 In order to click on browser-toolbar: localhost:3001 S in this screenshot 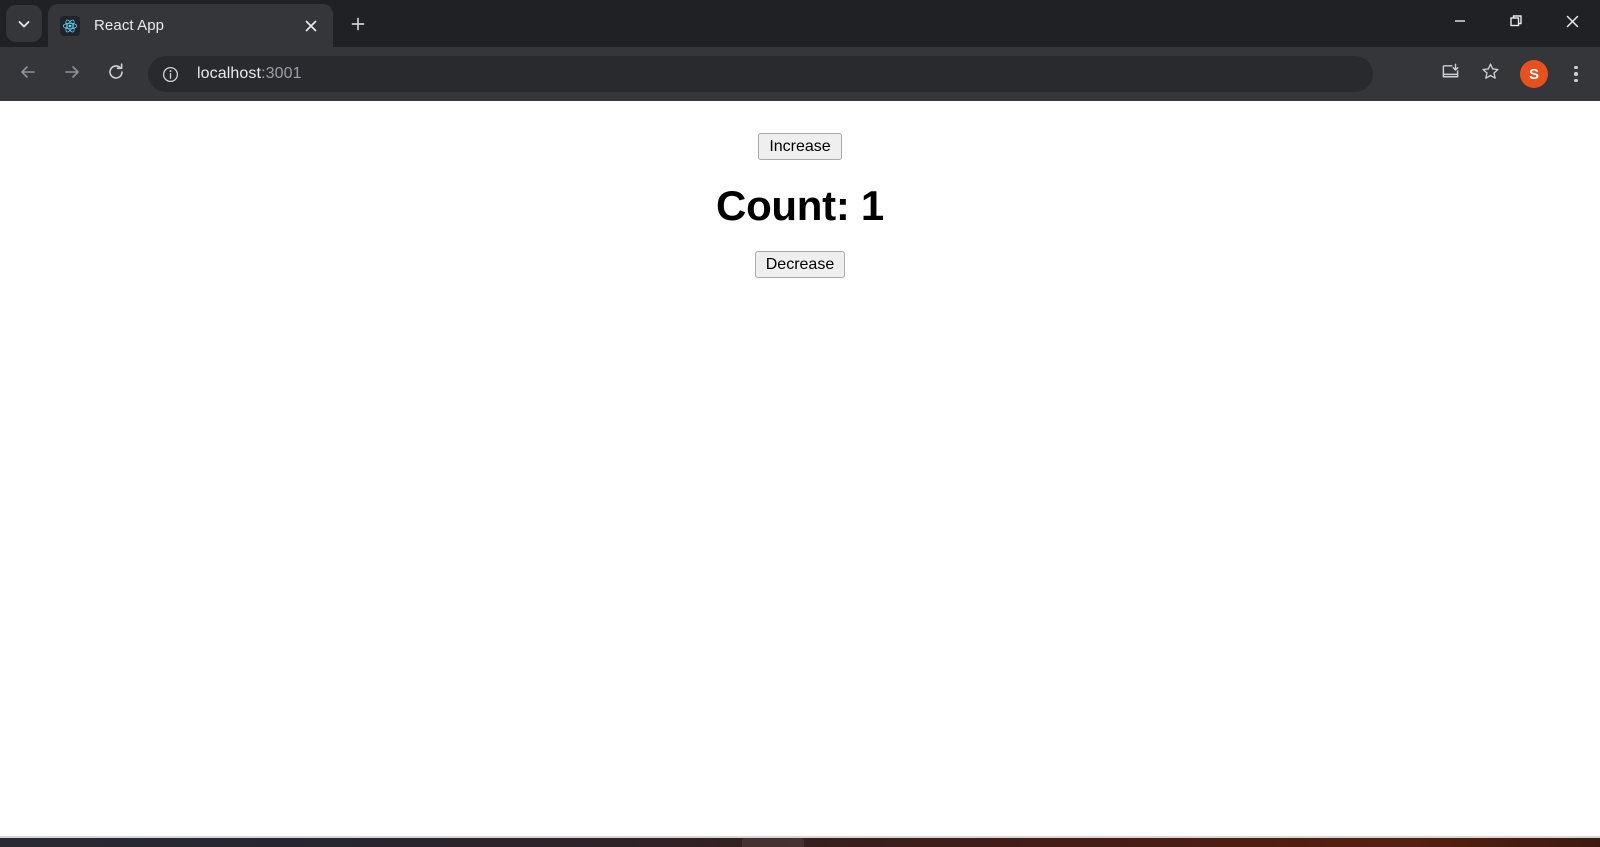, I will do `click(800, 74)`.